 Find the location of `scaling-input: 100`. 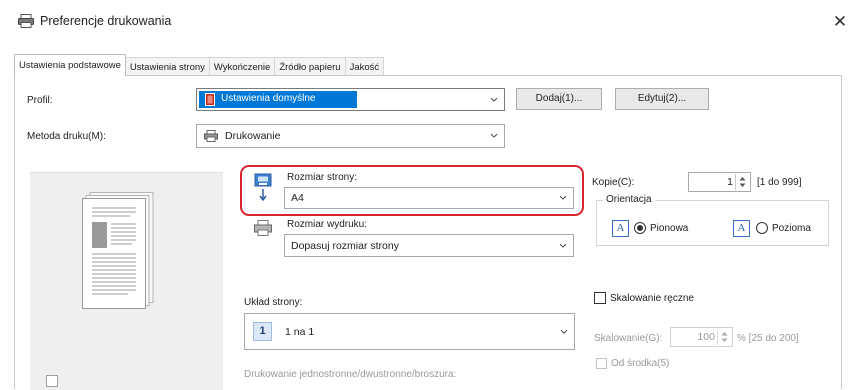

scaling-input: 100 is located at coordinates (701, 337).